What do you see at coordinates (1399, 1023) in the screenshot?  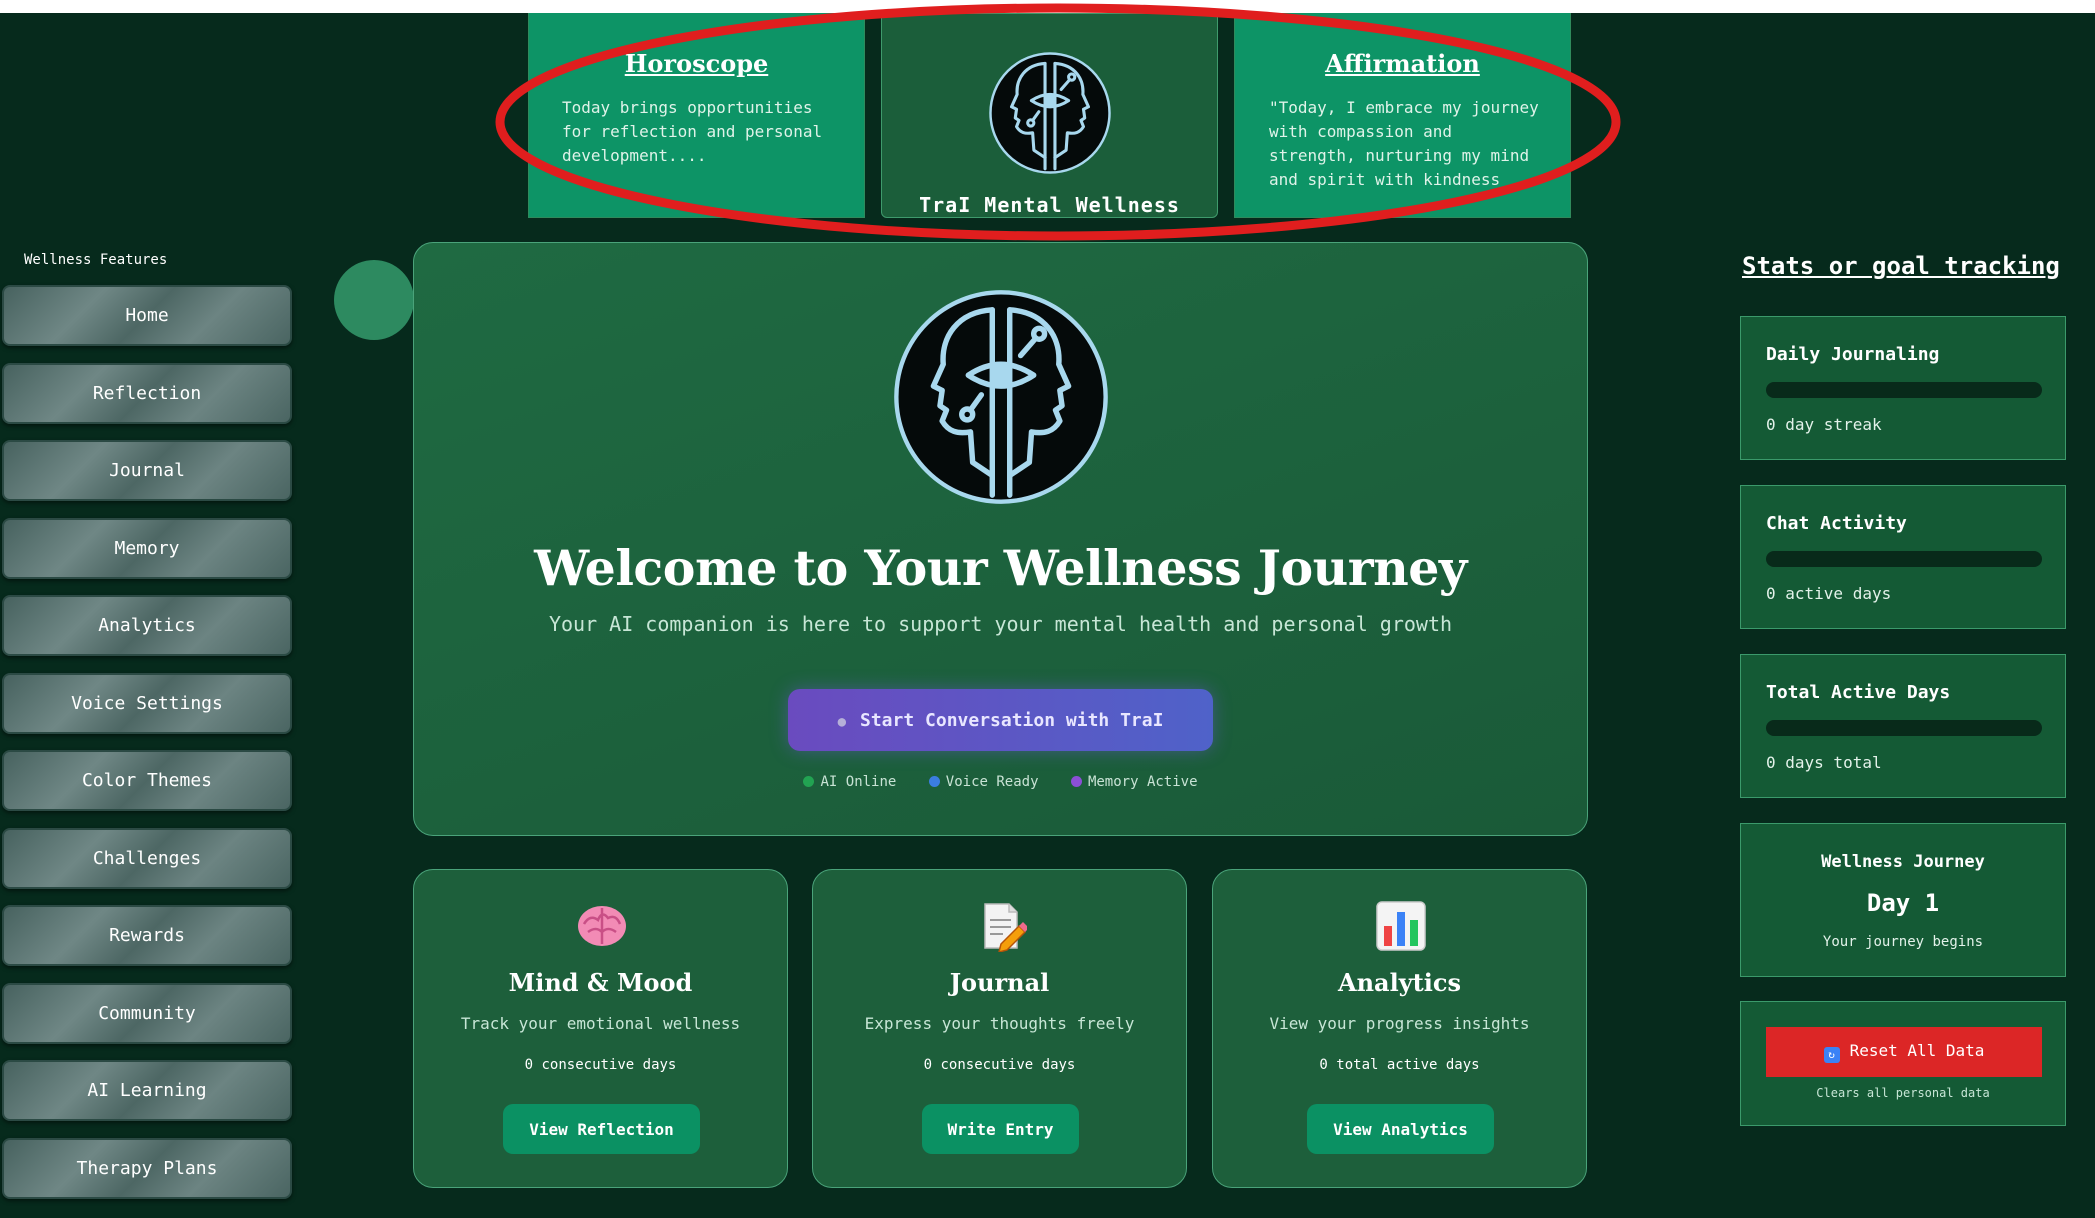 I see `feature-description: View your progress insights` at bounding box center [1399, 1023].